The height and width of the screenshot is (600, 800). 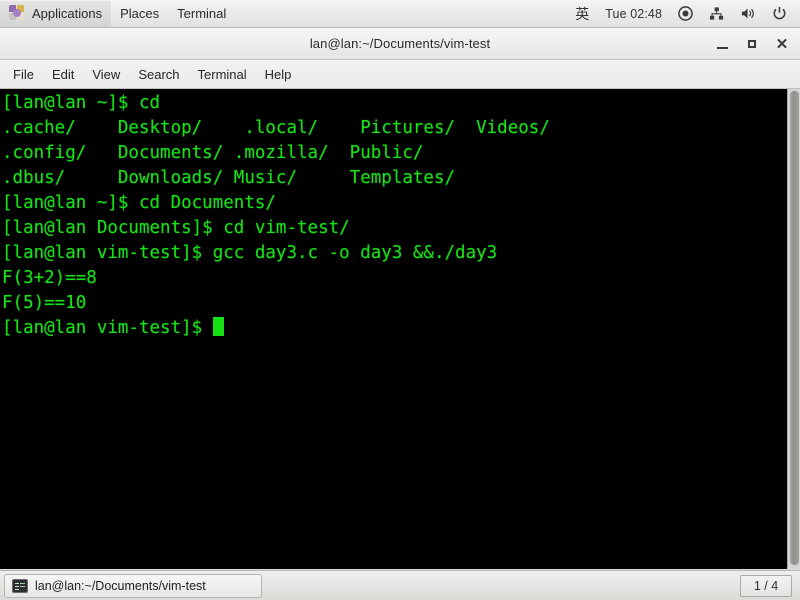 I want to click on clock-label: Tue 02:48, so click(x=633, y=13).